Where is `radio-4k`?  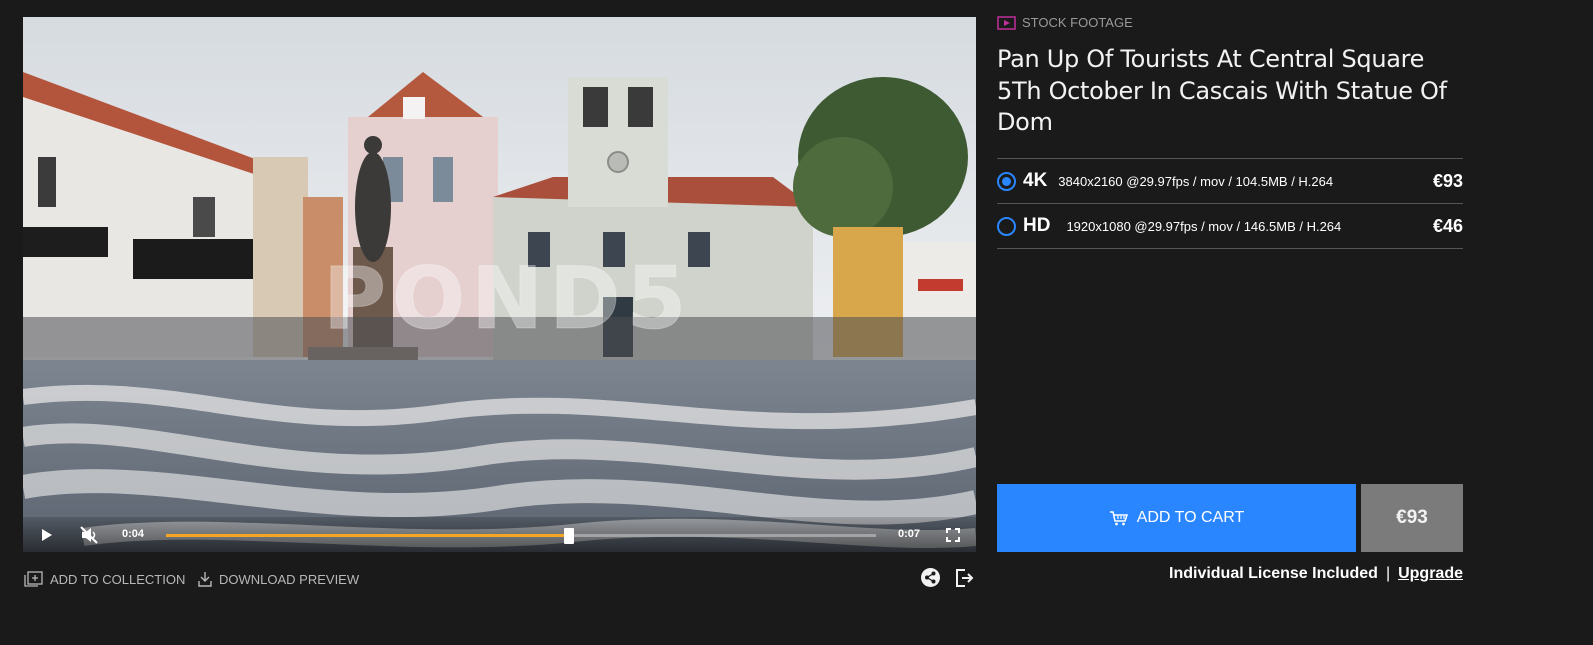
radio-4k is located at coordinates (1006, 181).